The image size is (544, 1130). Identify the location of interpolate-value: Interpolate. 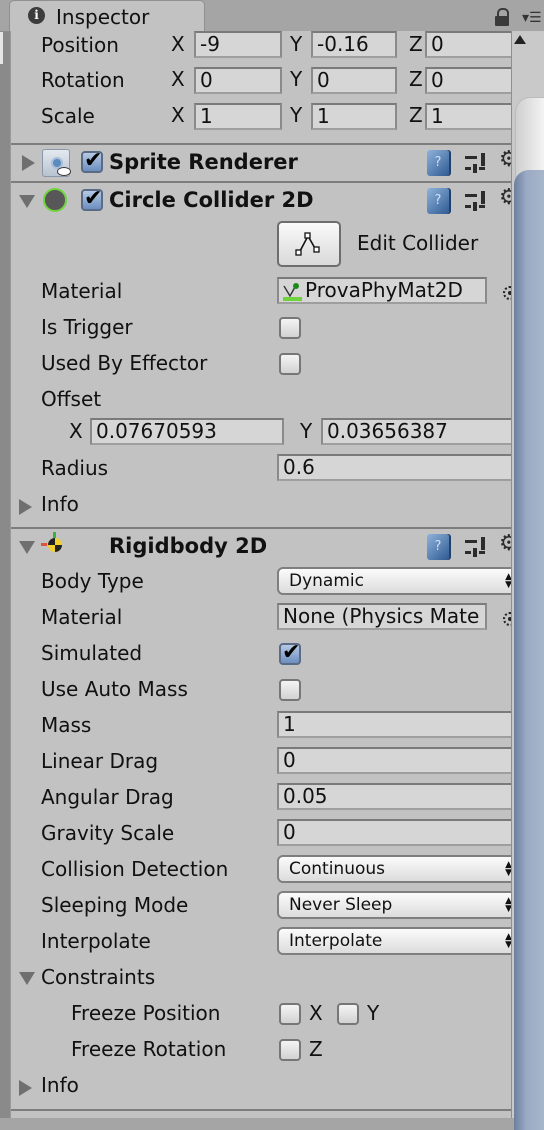
(336, 941).